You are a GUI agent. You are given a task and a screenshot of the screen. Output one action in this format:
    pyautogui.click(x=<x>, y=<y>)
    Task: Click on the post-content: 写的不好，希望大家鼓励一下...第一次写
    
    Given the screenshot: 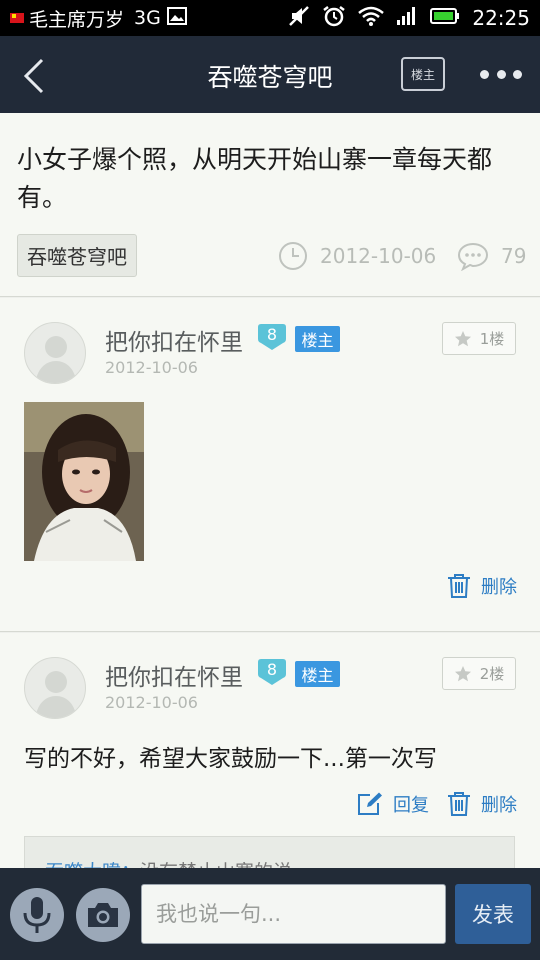 What is the action you would take?
    pyautogui.click(x=230, y=759)
    